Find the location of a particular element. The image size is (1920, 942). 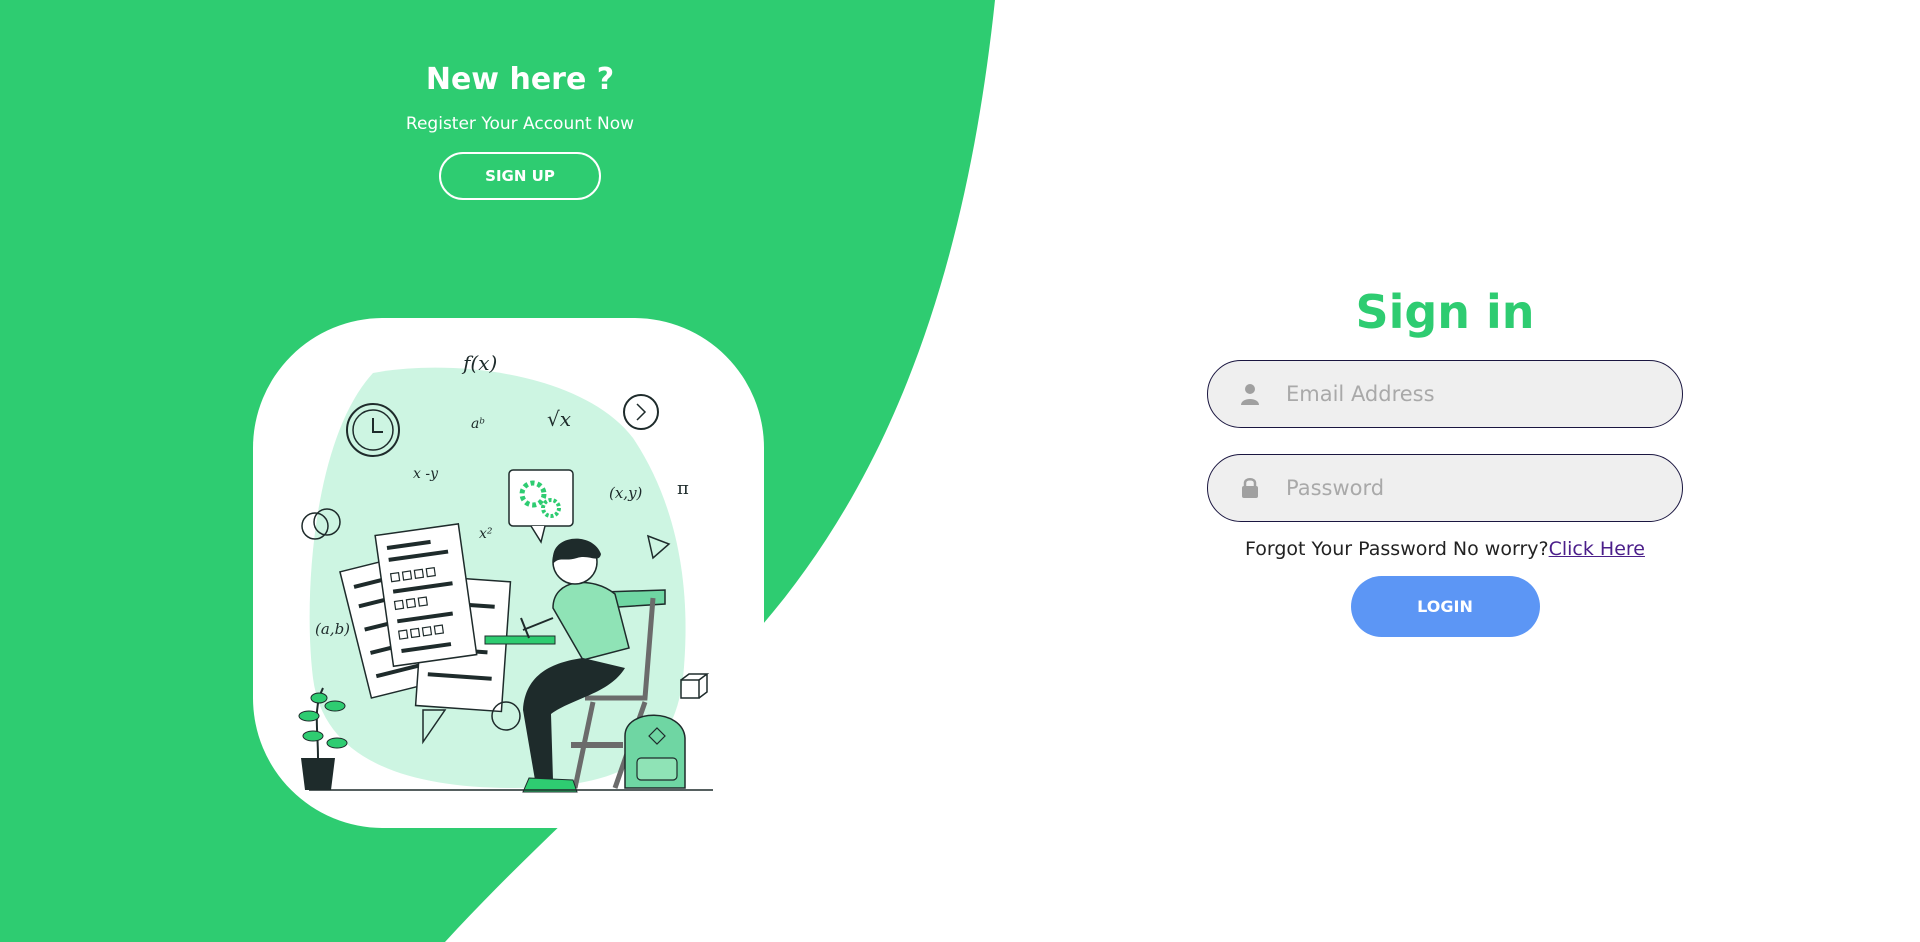

math-label: √x is located at coordinates (559, 419).